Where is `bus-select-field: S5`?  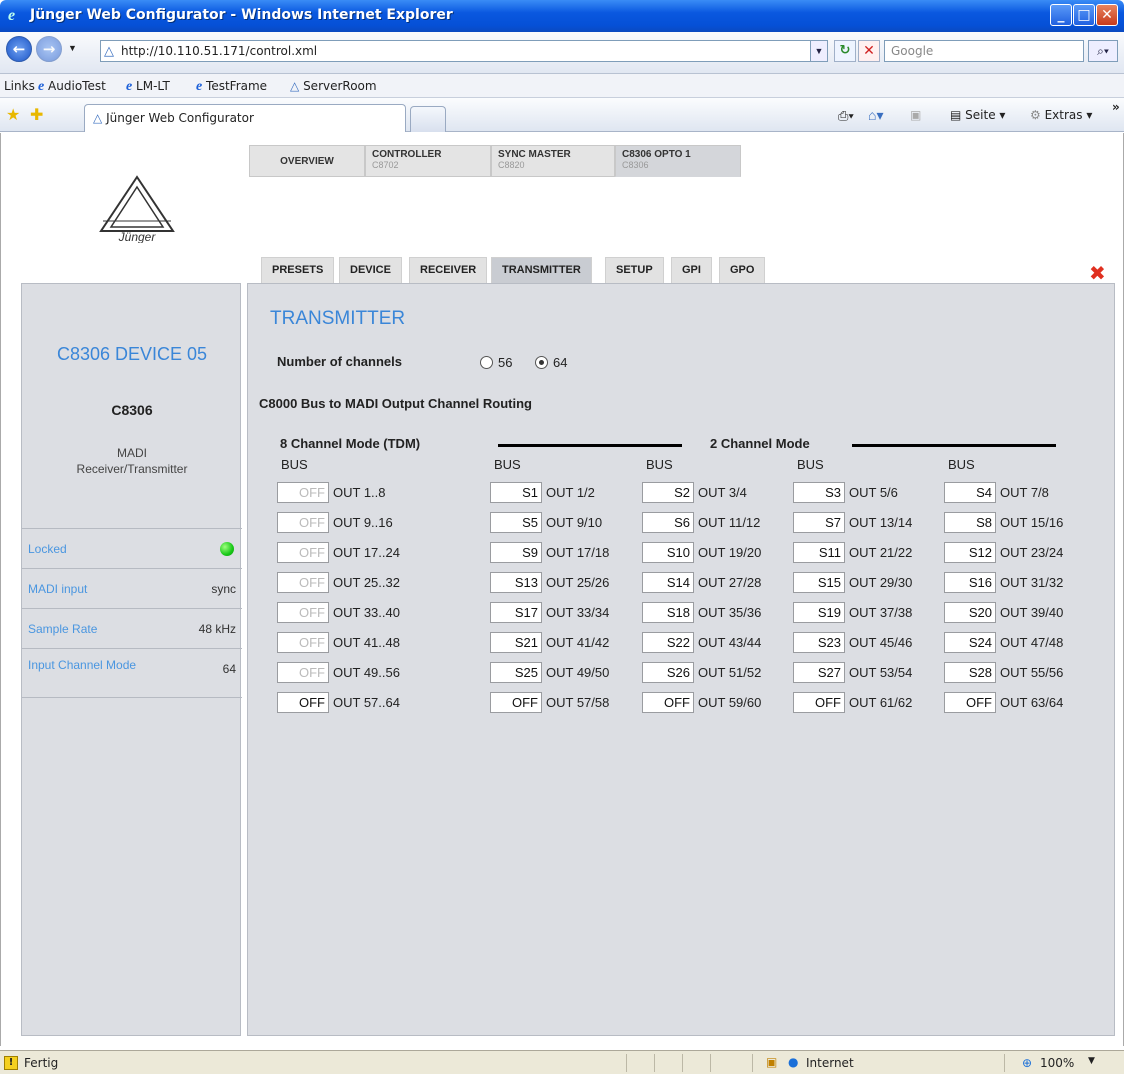
bus-select-field: S5 is located at coordinates (516, 522).